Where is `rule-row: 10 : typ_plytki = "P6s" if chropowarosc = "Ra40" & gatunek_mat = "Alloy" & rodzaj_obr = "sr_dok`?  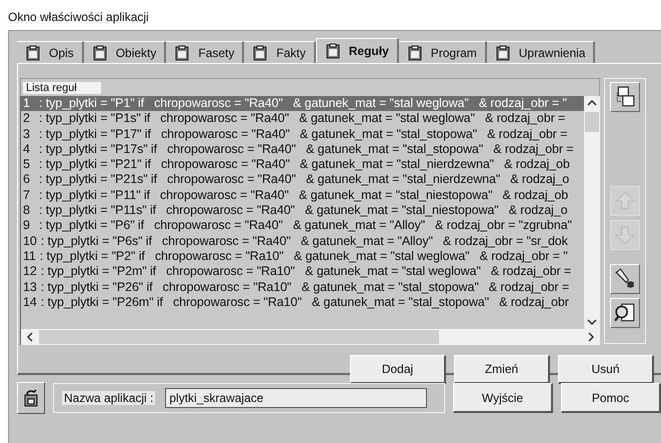 rule-row: 10 : typ_plytki = "P6s" if chropowarosc = "Ra40" & gatunek_mat = "Alloy" & rodzaj_obr = "sr_dok is located at coordinates (302, 241).